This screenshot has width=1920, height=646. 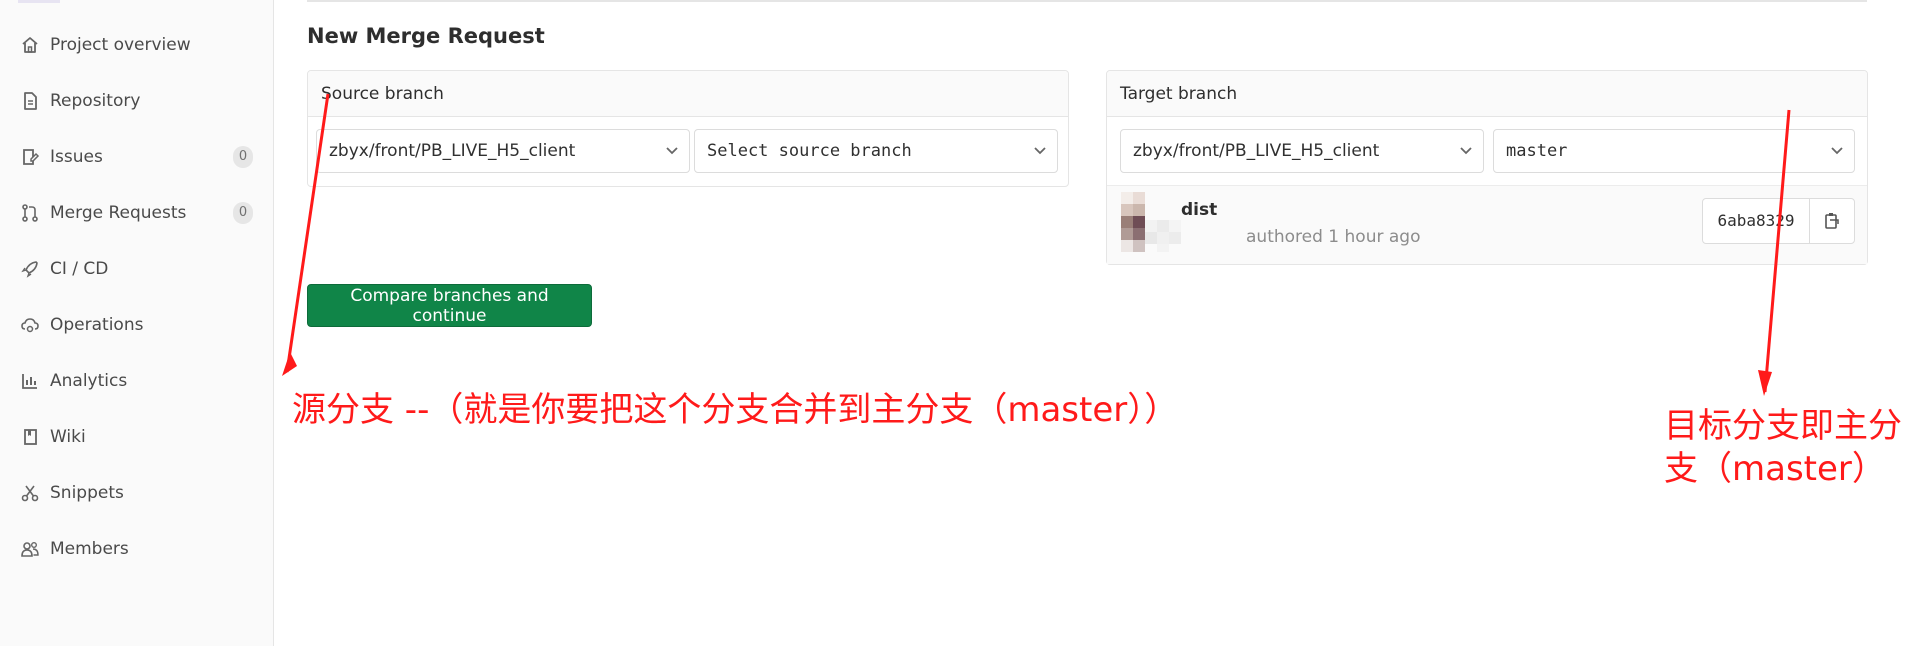 What do you see at coordinates (1775, 469) in the screenshot?
I see `target-branch-annotation-line2: 支（master）` at bounding box center [1775, 469].